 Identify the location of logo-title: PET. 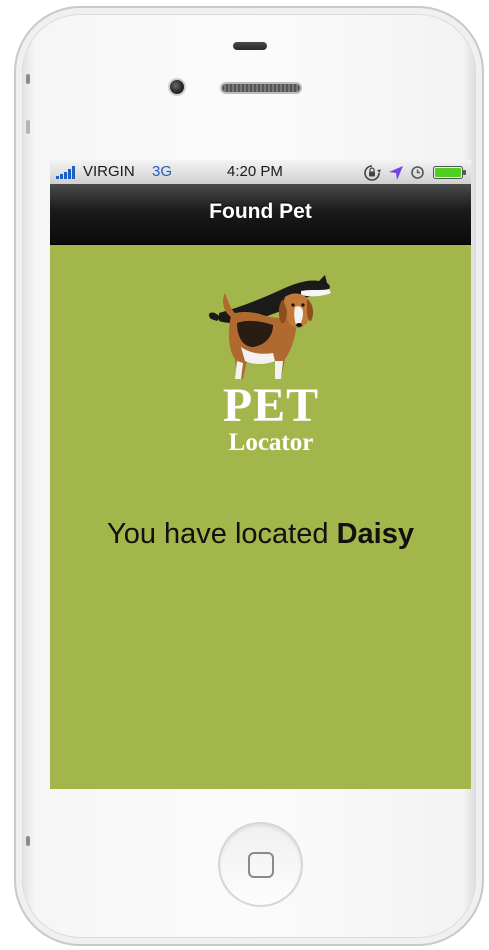
(271, 405).